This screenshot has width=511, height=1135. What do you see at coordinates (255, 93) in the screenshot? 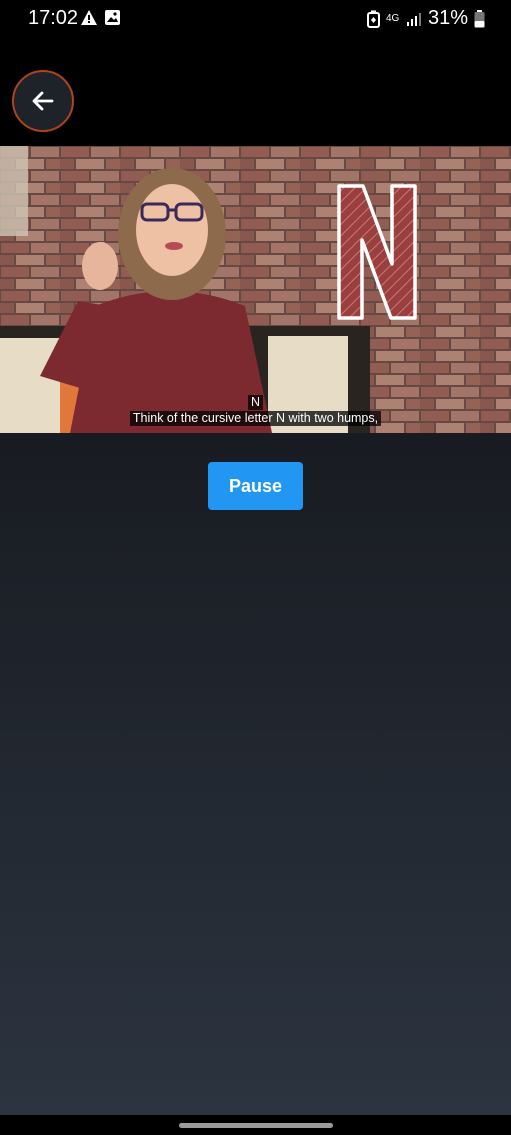
I see `app-header` at bounding box center [255, 93].